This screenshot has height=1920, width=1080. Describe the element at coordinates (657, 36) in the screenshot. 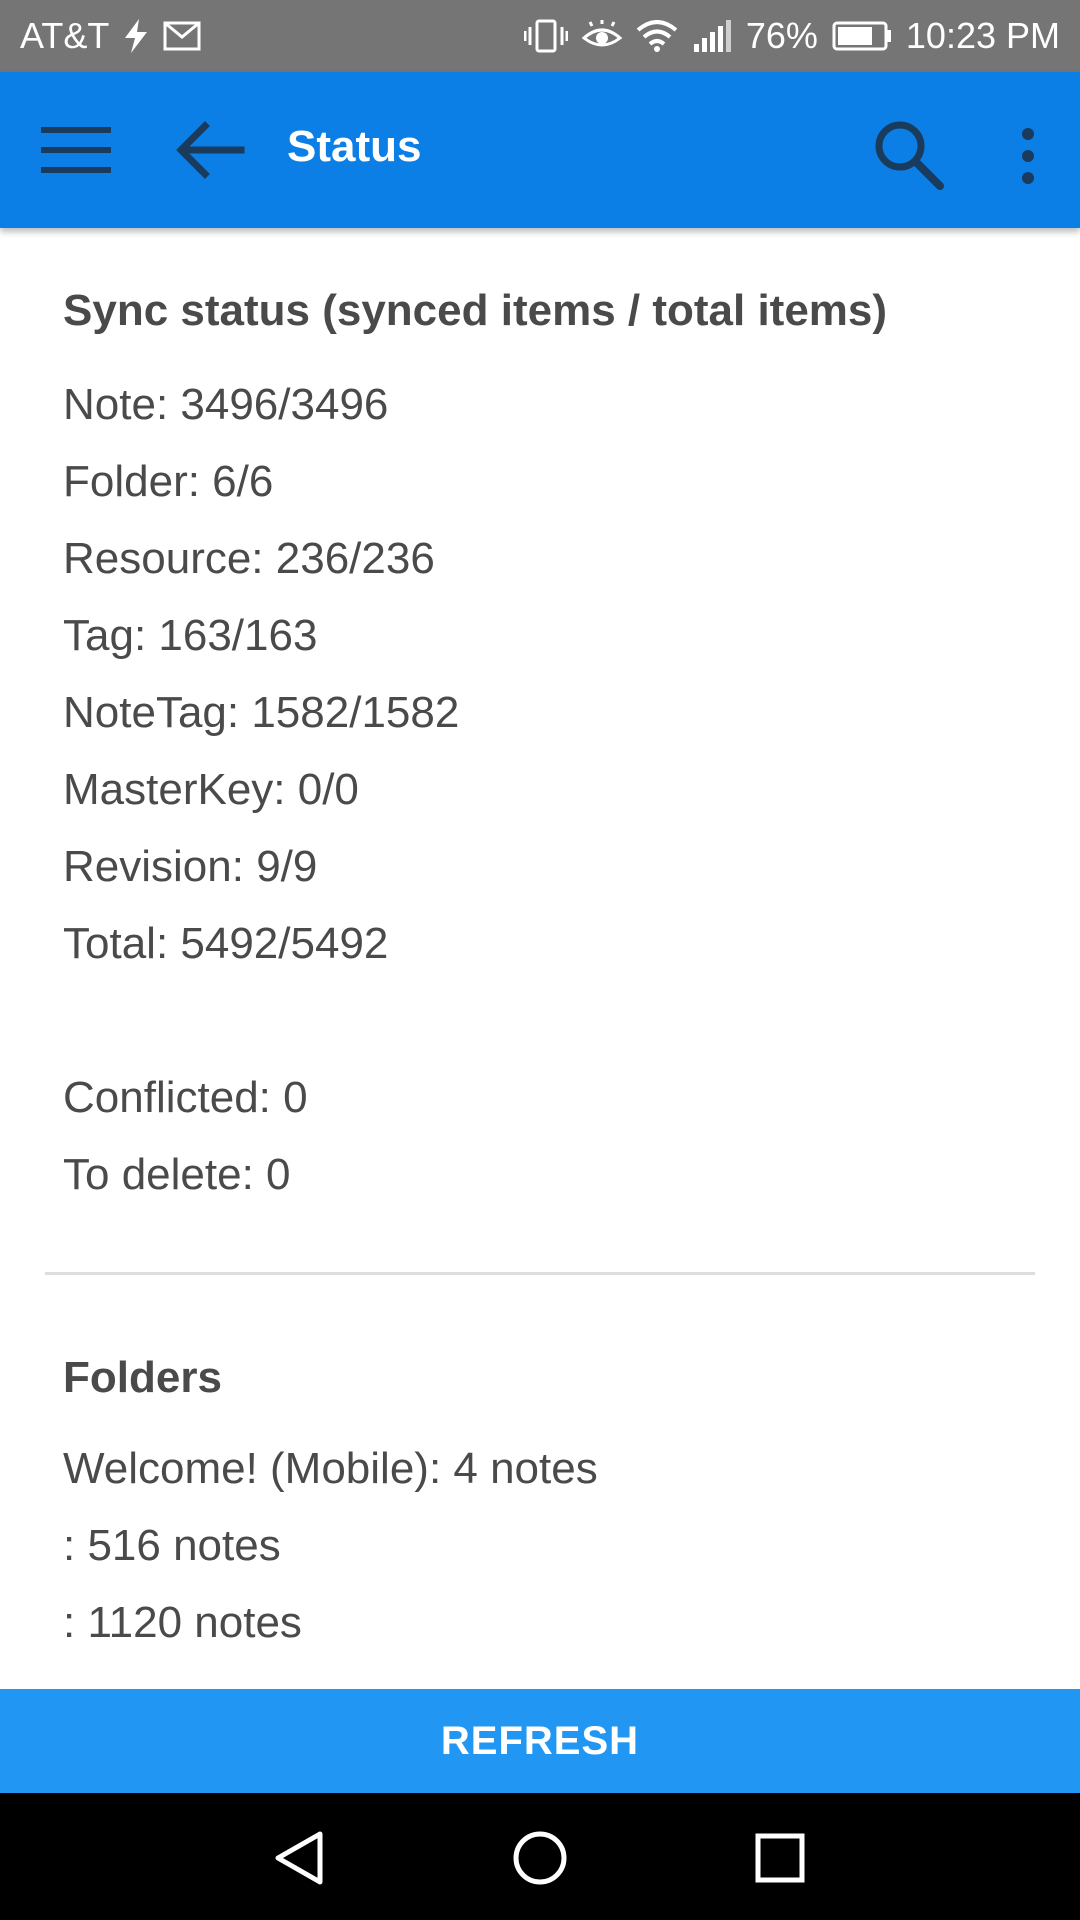

I see `wifi-icon` at that location.